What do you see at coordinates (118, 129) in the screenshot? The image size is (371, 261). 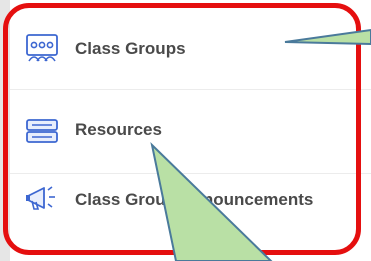 I see `menu-item-label: Resources` at bounding box center [118, 129].